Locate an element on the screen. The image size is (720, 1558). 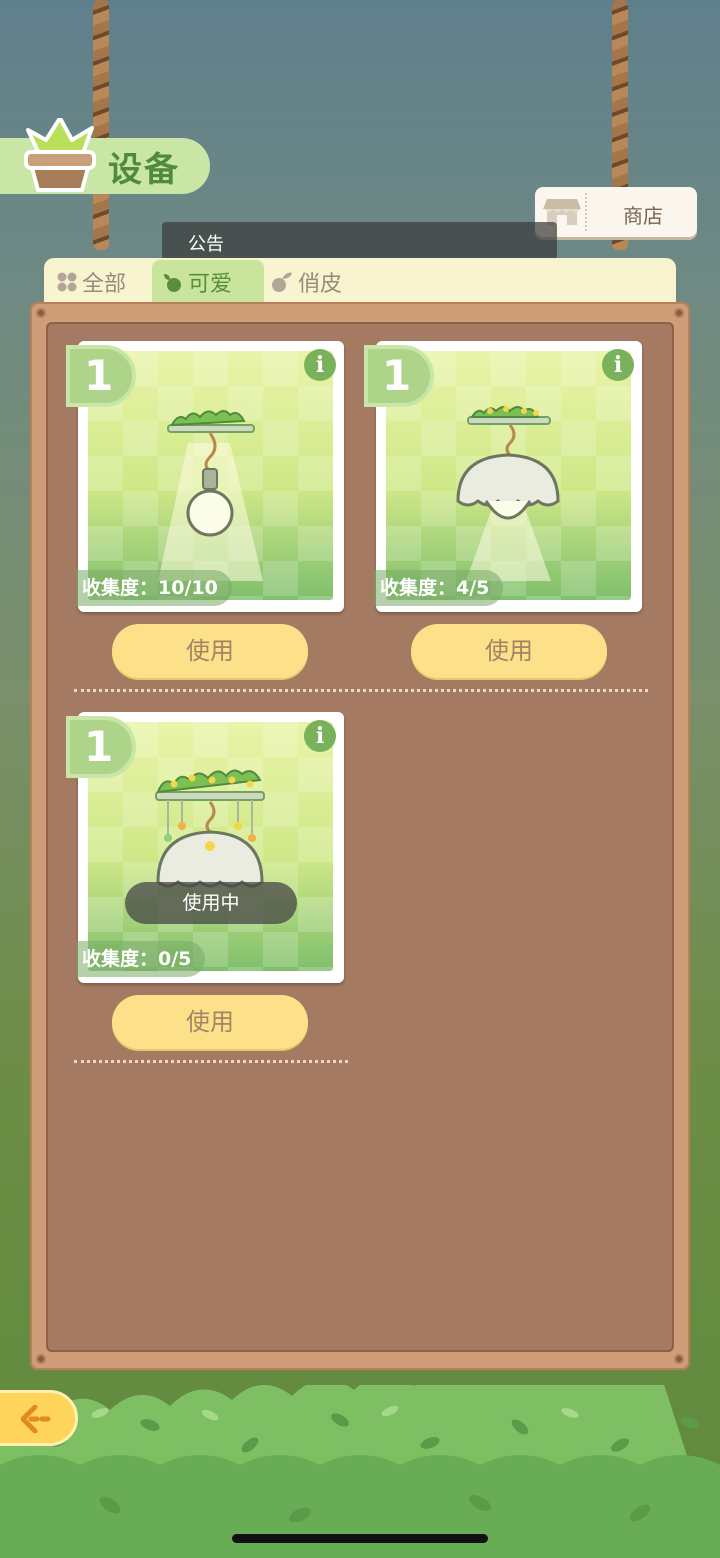
back-arrow-icon is located at coordinates (37, 1419).